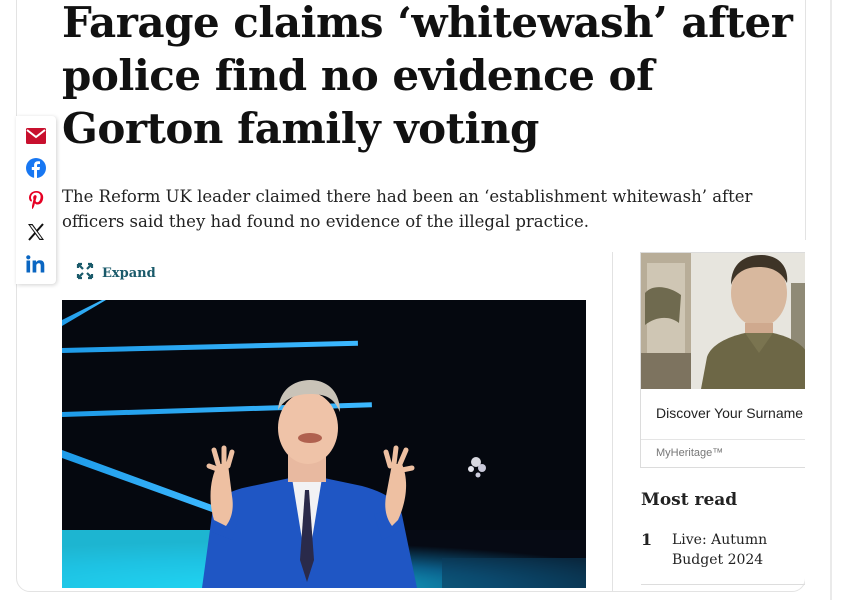 This screenshot has width=854, height=600. I want to click on expand-icon, so click(85, 273).